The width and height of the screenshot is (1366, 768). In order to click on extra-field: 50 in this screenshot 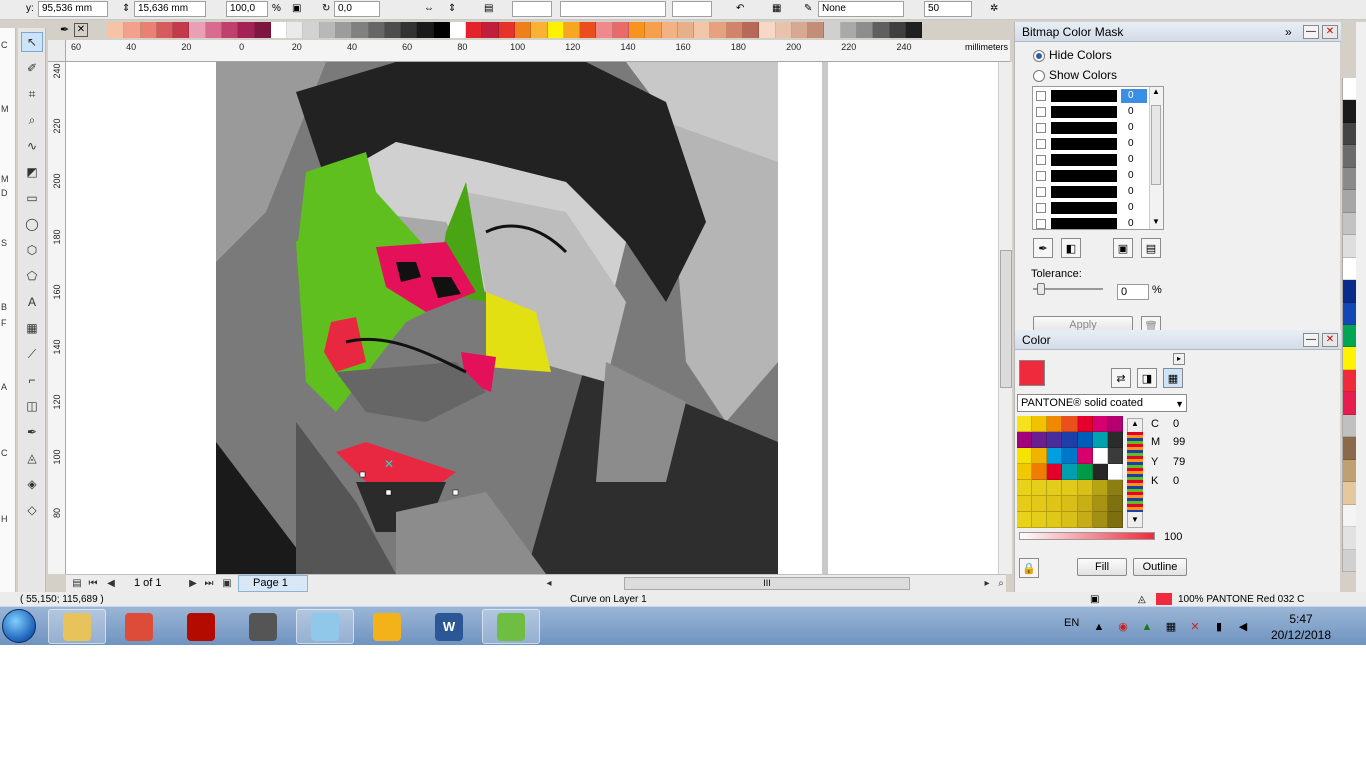, I will do `click(948, 9)`.